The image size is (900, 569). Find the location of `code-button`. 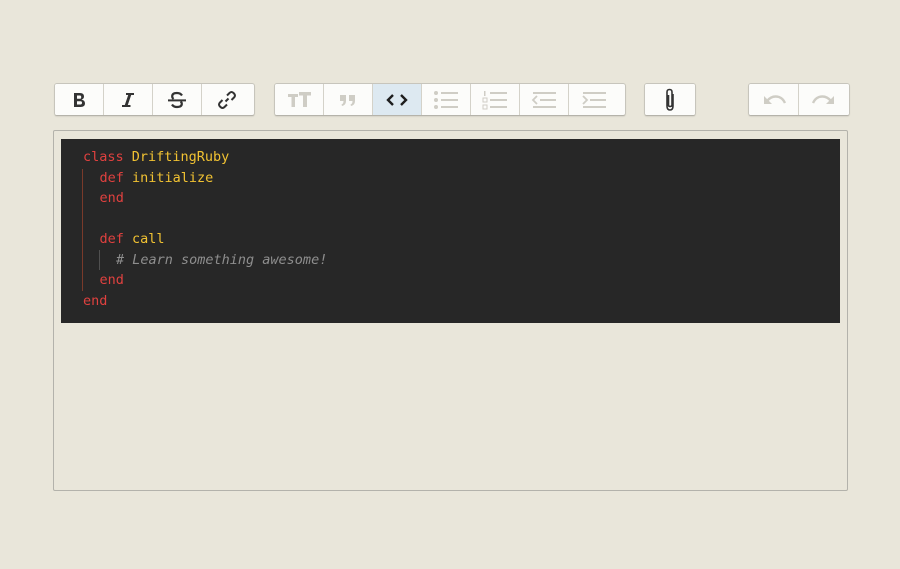

code-button is located at coordinates (397, 99).